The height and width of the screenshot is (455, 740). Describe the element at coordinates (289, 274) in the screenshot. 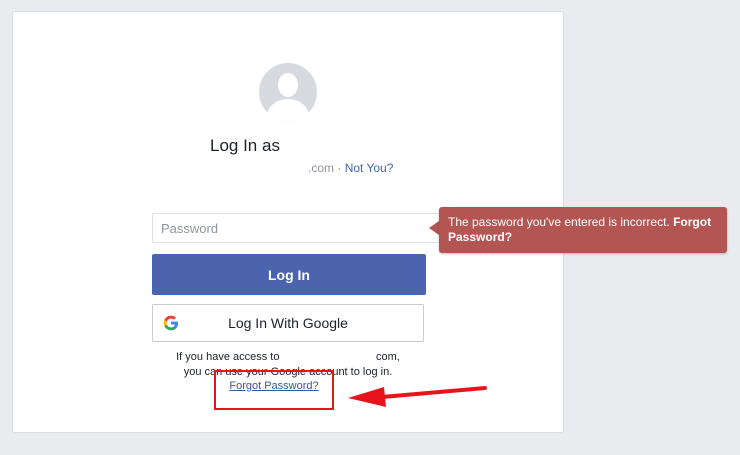

I see `login-button: Log In` at that location.